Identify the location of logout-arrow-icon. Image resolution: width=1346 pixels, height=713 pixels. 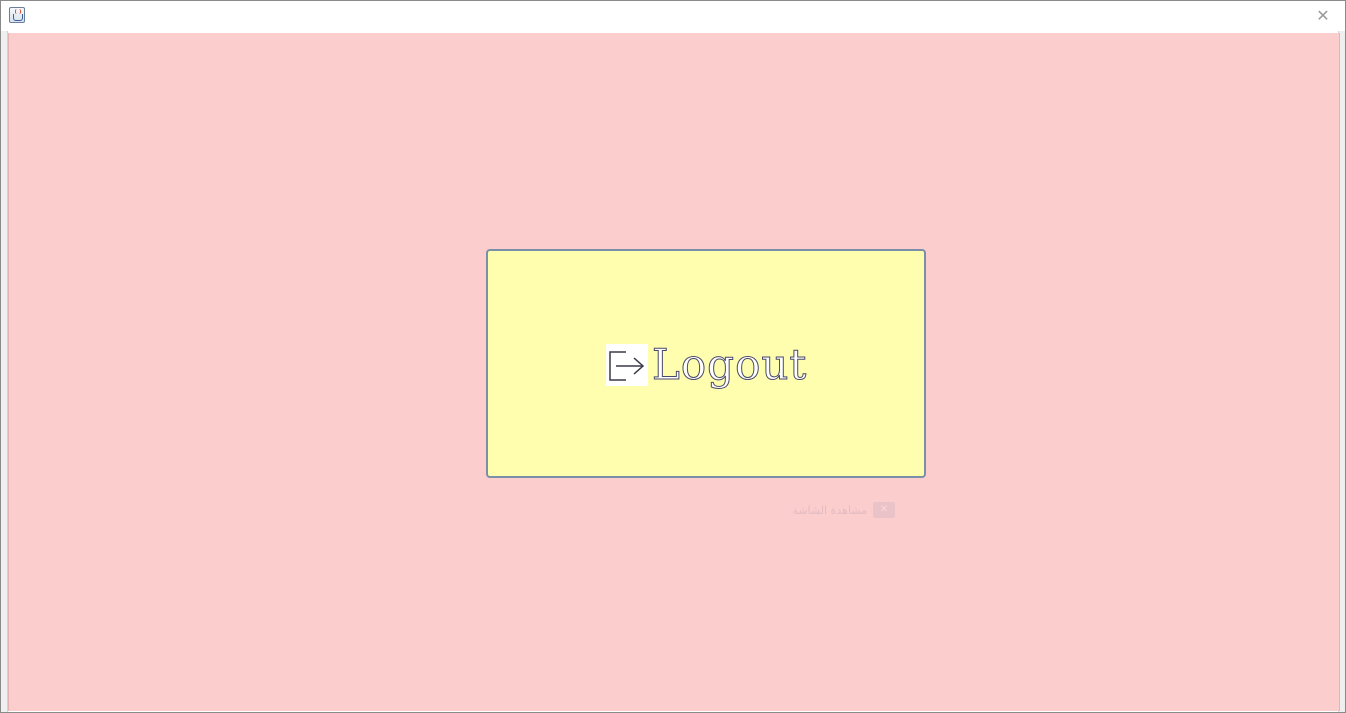
(627, 365).